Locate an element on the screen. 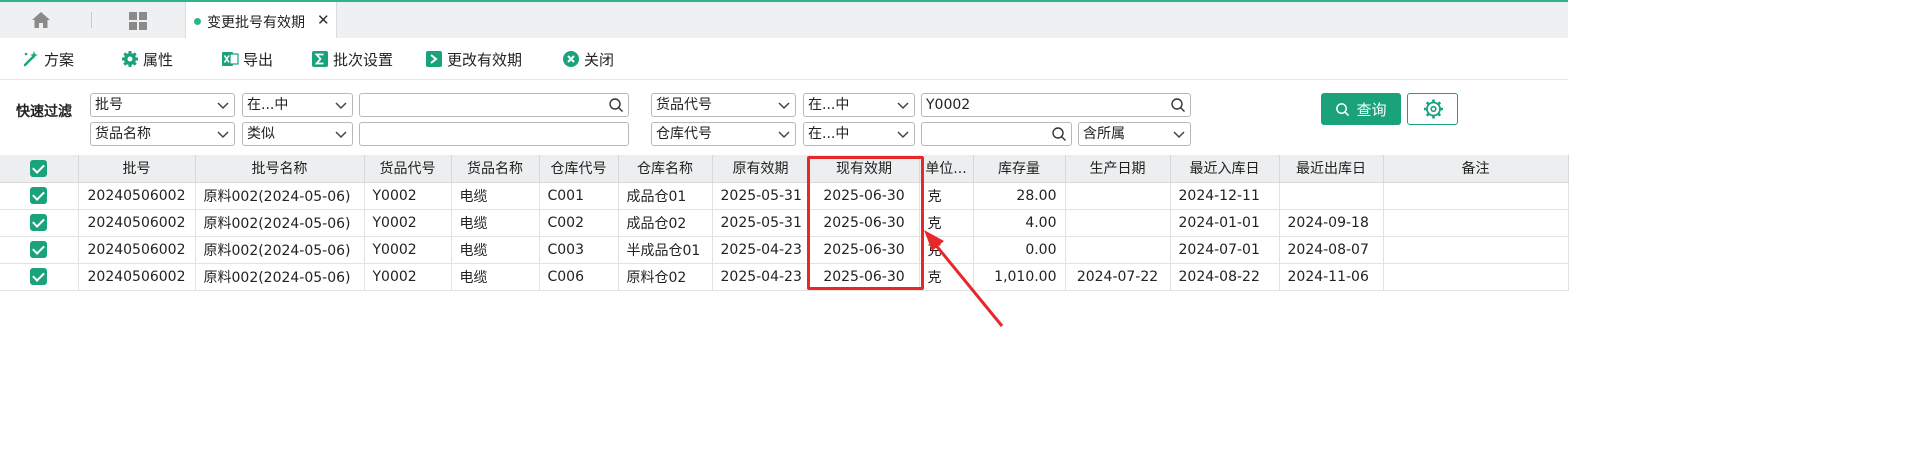 This screenshot has width=1920, height=472. table-cell: 1,010.00 is located at coordinates (1019, 277).